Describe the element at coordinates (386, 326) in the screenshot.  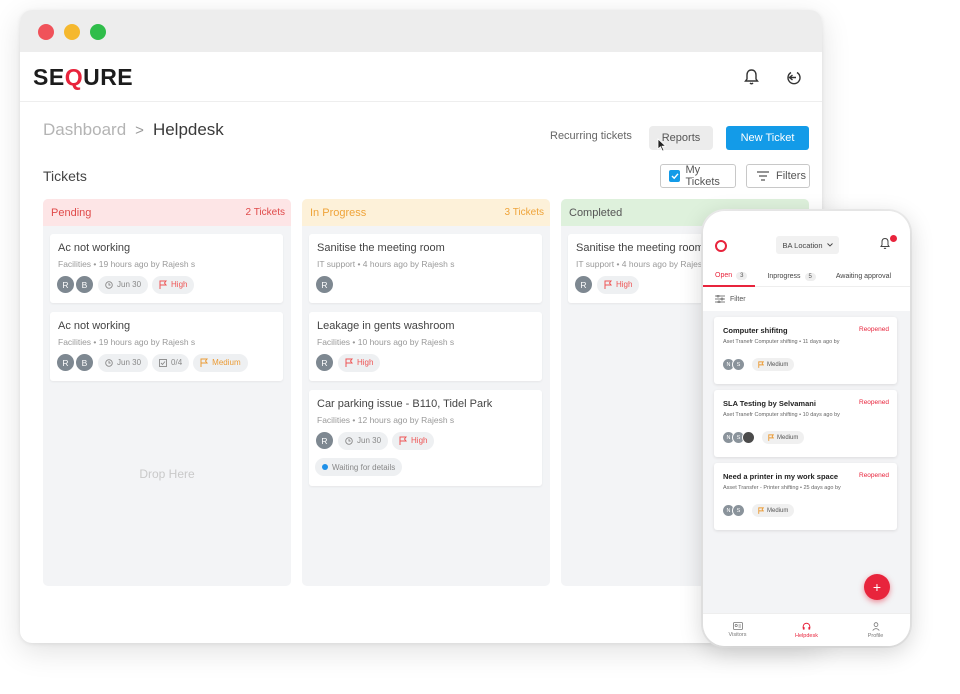
I see `ticket-title: Leakage in gents washroom` at that location.